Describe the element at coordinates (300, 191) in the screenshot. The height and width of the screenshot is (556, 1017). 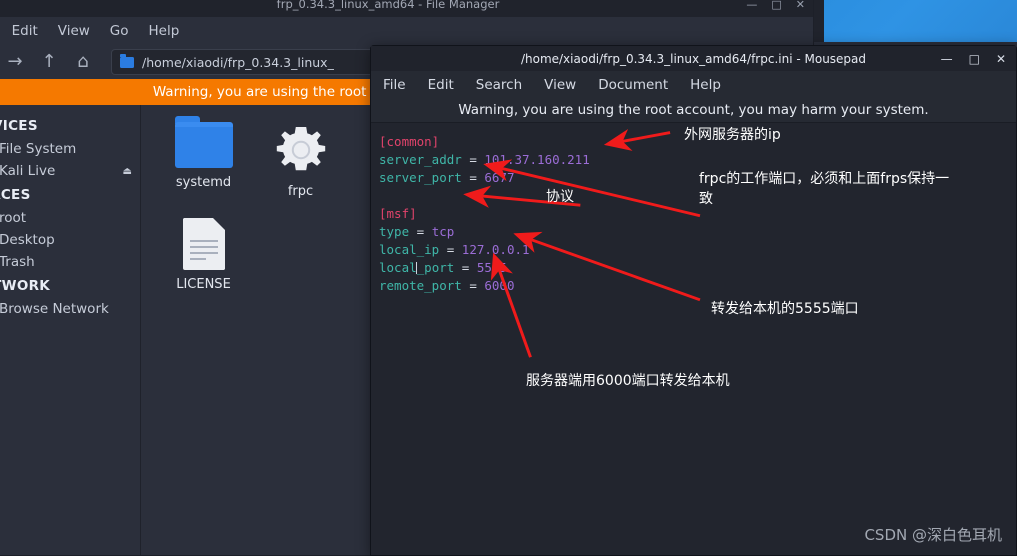
I see `file-label: frpc` at that location.